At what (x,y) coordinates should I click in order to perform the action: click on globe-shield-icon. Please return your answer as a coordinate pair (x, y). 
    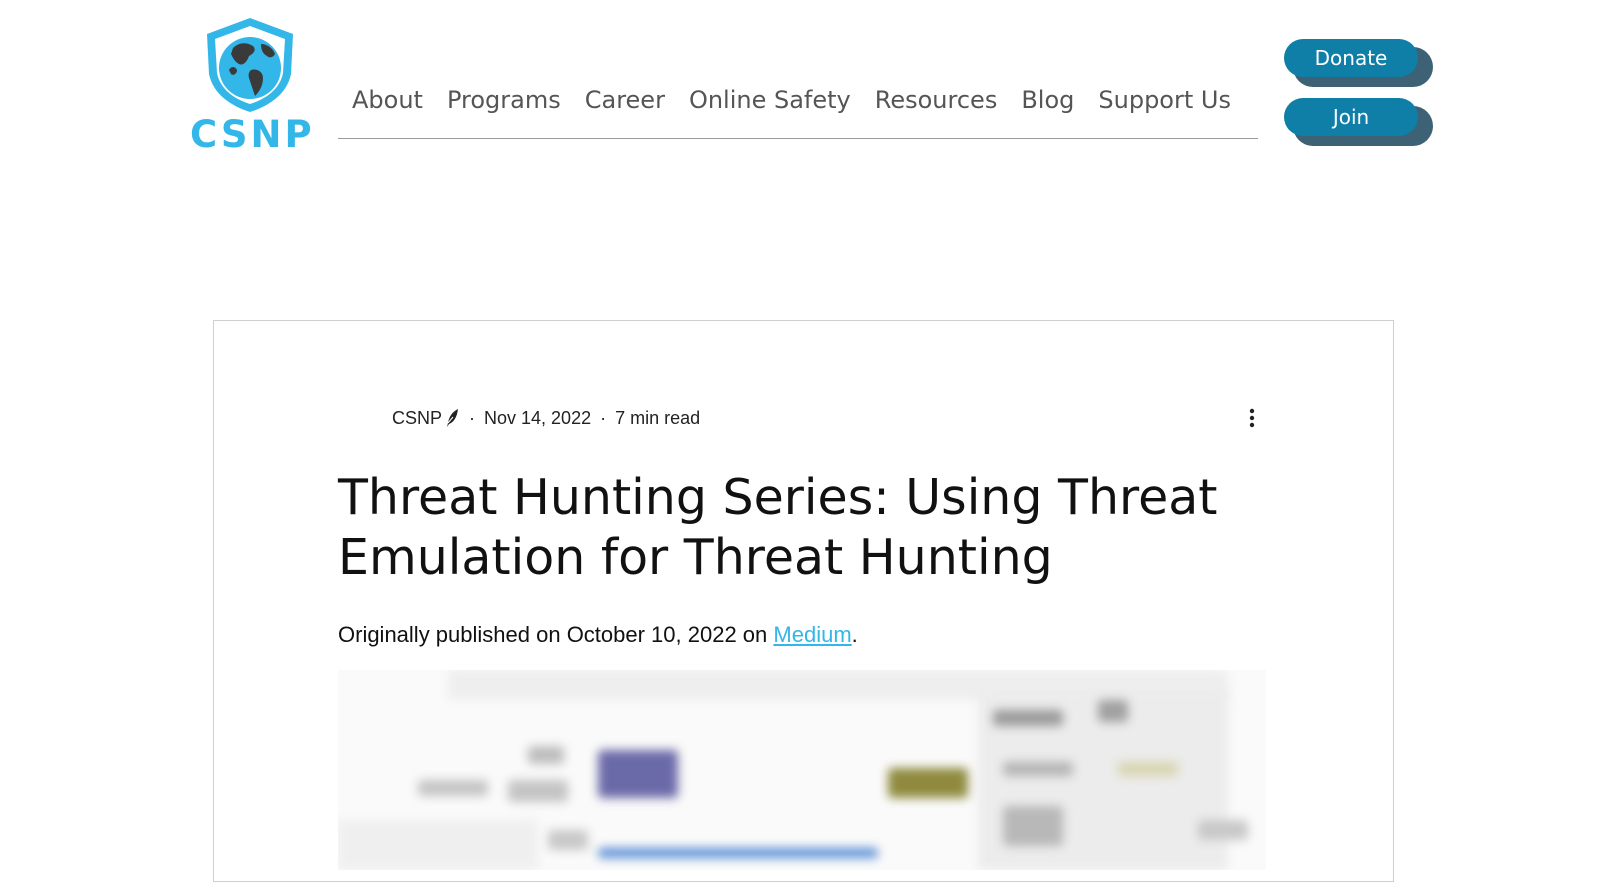
    Looking at the image, I should click on (250, 65).